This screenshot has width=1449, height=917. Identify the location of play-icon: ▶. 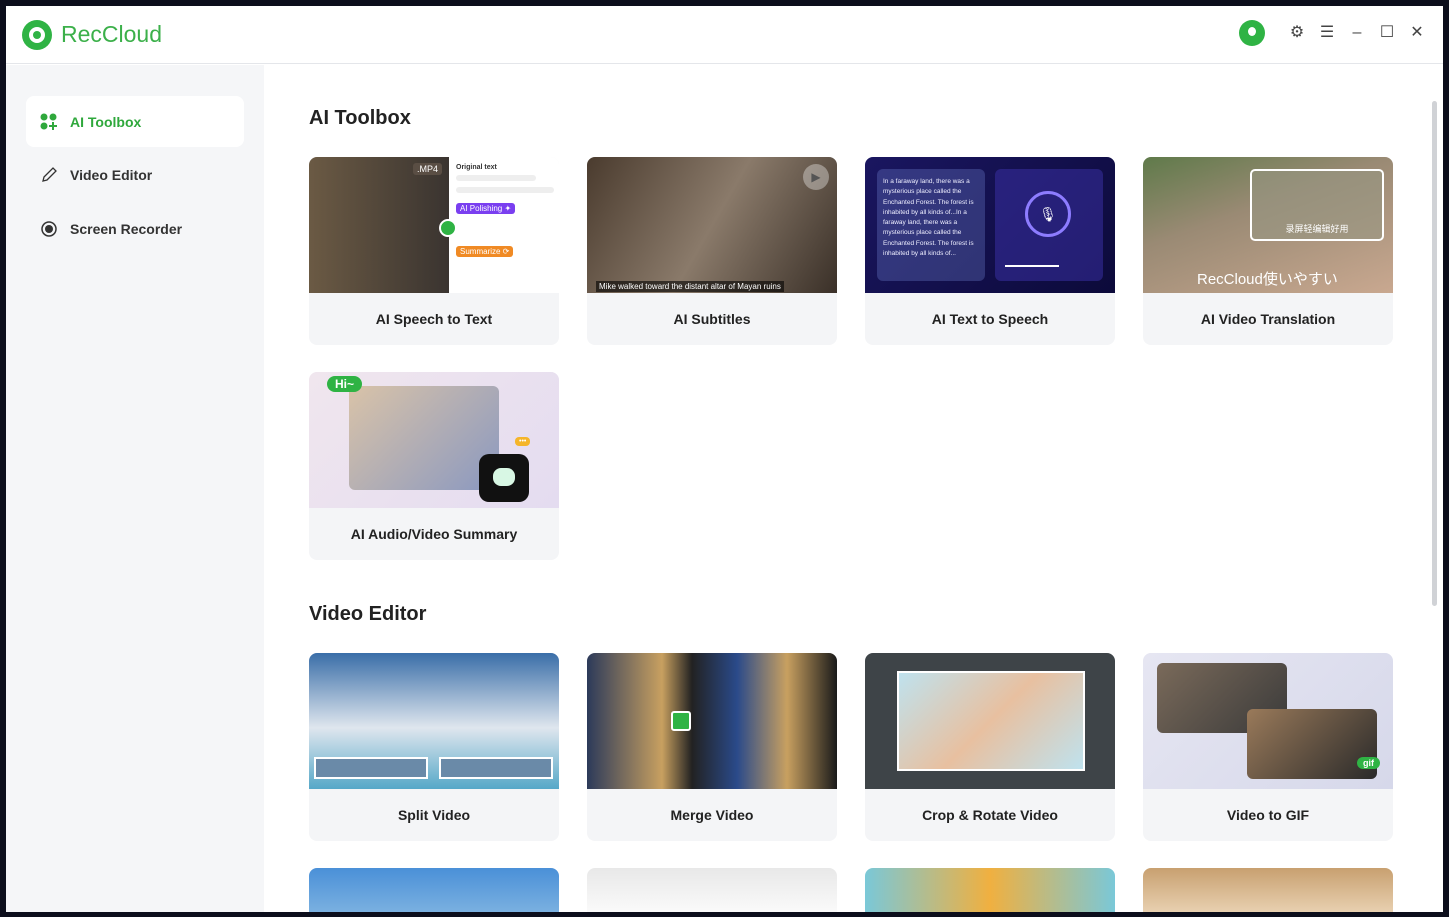
(816, 177).